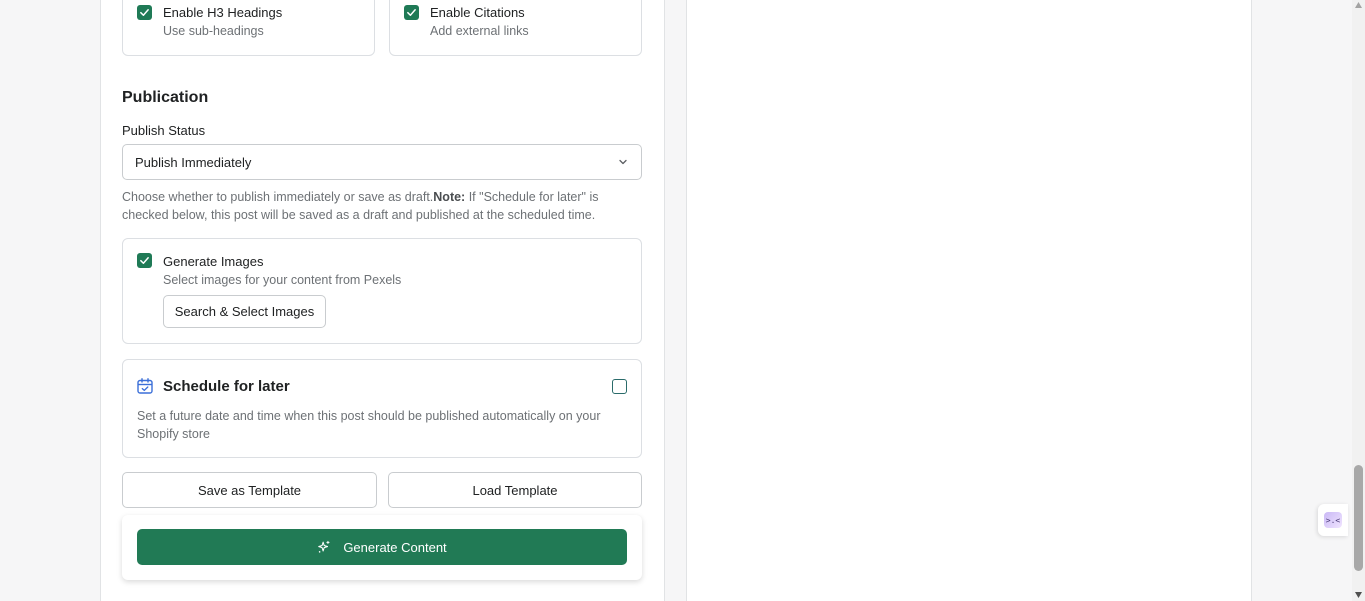 This screenshot has height=601, width=1365. What do you see at coordinates (477, 12) in the screenshot?
I see `citations-label: Enable Citations` at bounding box center [477, 12].